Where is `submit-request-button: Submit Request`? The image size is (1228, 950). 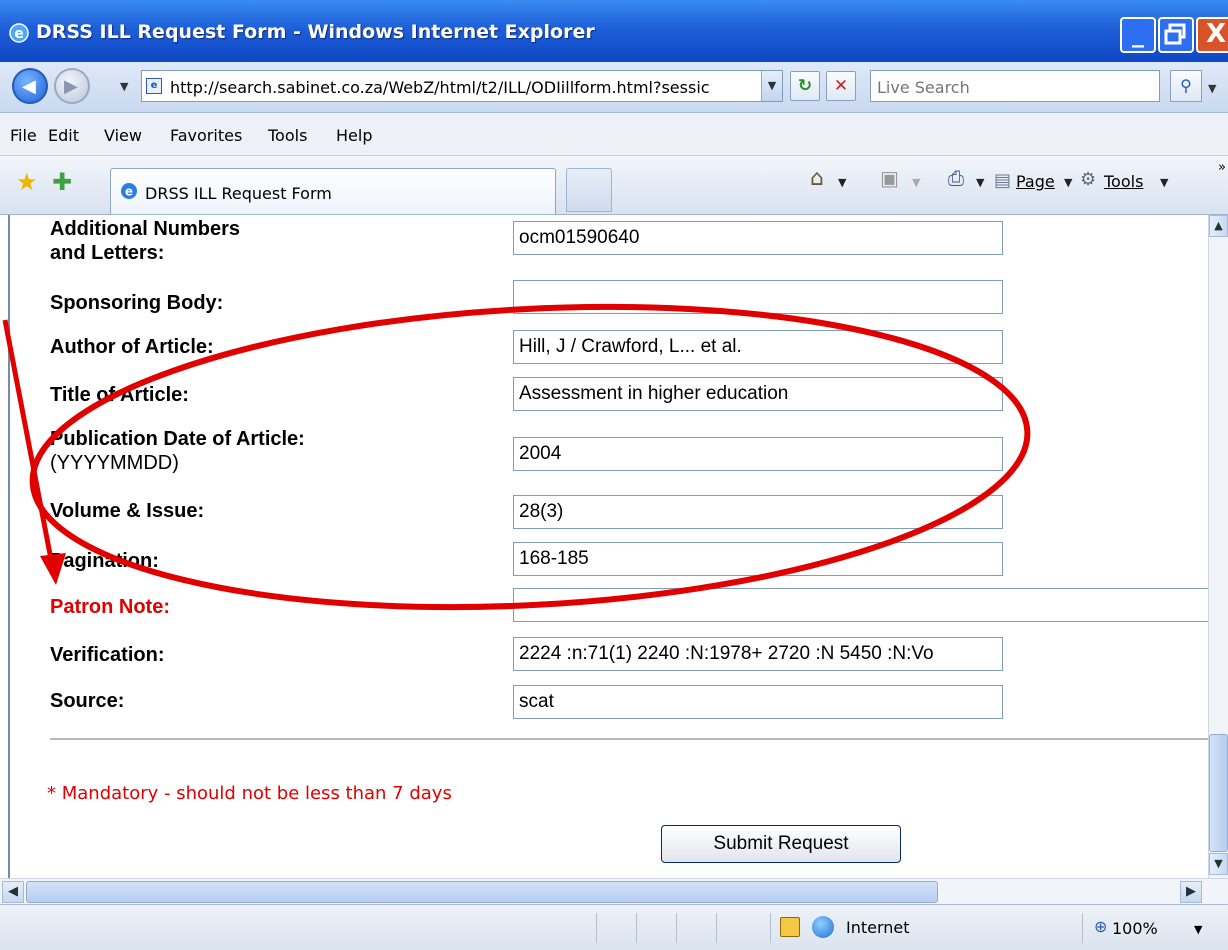 submit-request-button: Submit Request is located at coordinates (781, 844).